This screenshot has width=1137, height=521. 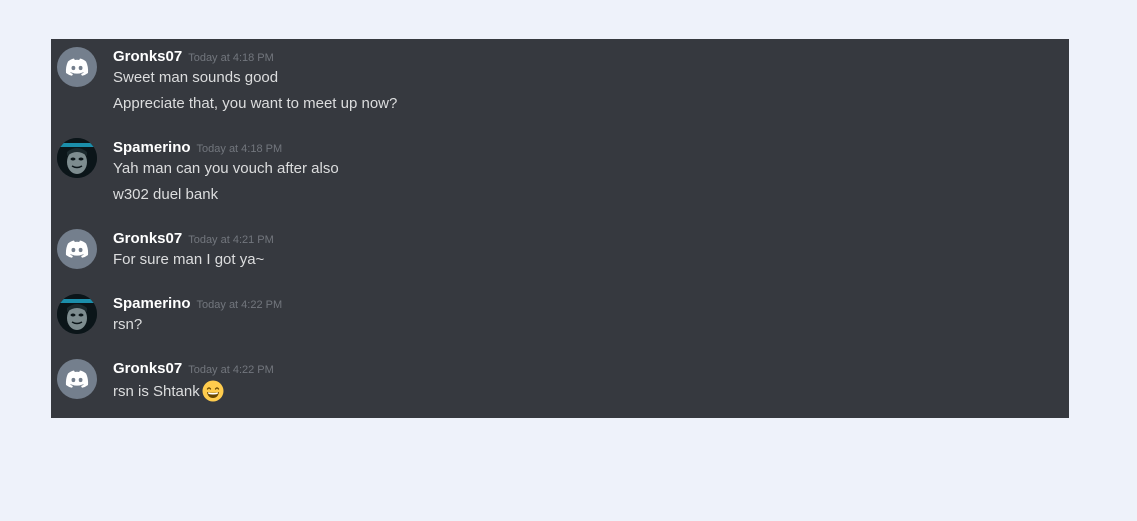 I want to click on message-group: Spamerino Today at 4:22 PM rsn?, so click(x=560, y=318).